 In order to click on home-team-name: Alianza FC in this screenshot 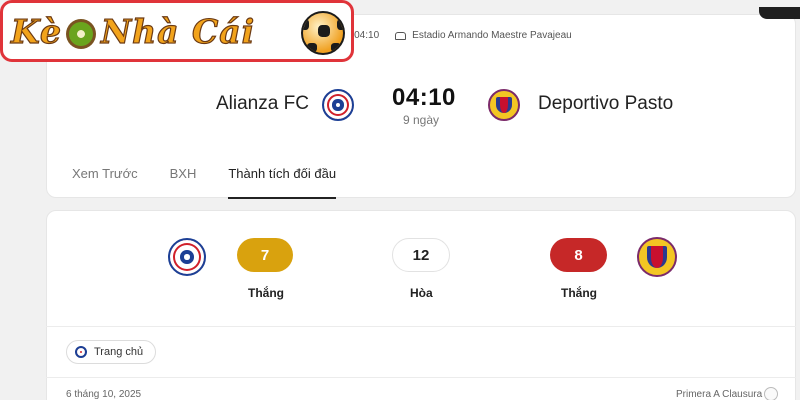, I will do `click(262, 104)`.